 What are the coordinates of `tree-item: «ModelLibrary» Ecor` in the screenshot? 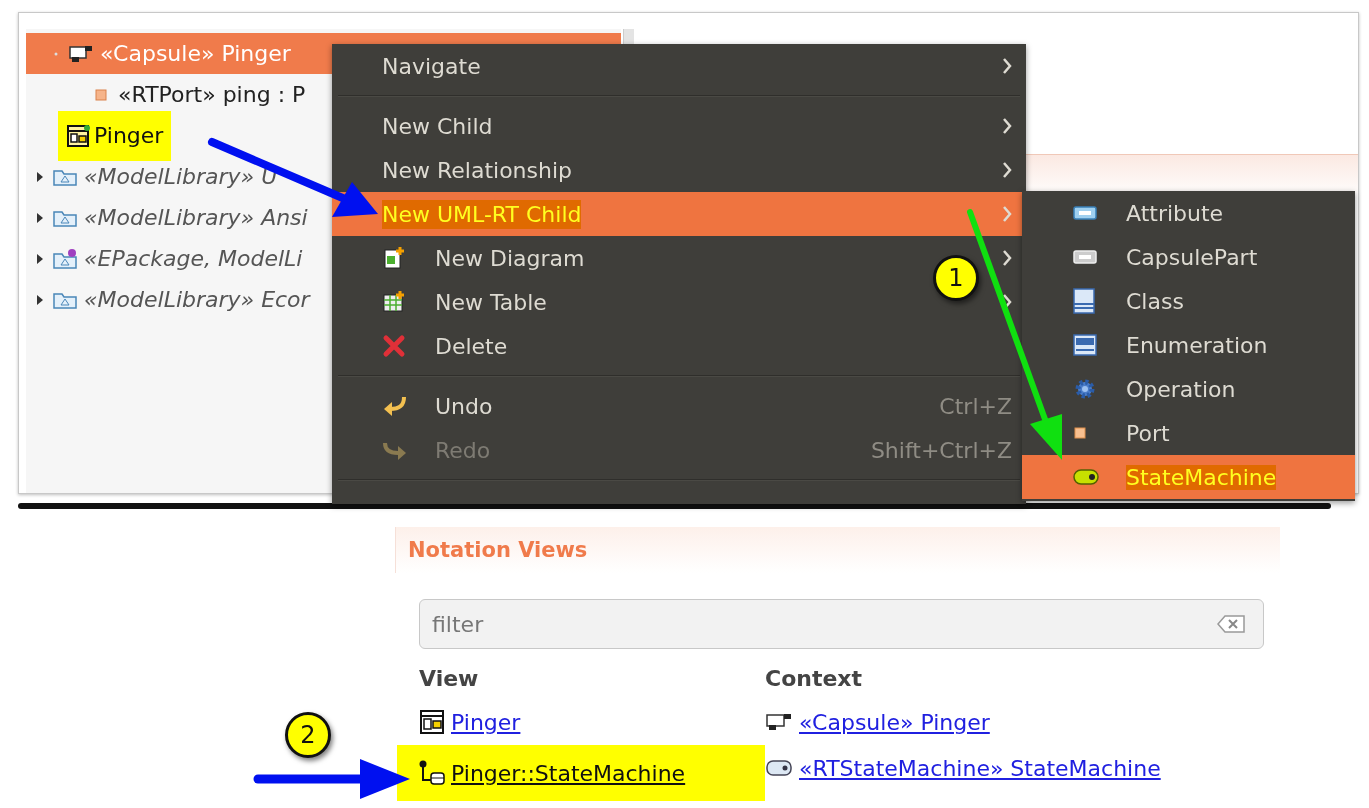 It's located at (168, 299).